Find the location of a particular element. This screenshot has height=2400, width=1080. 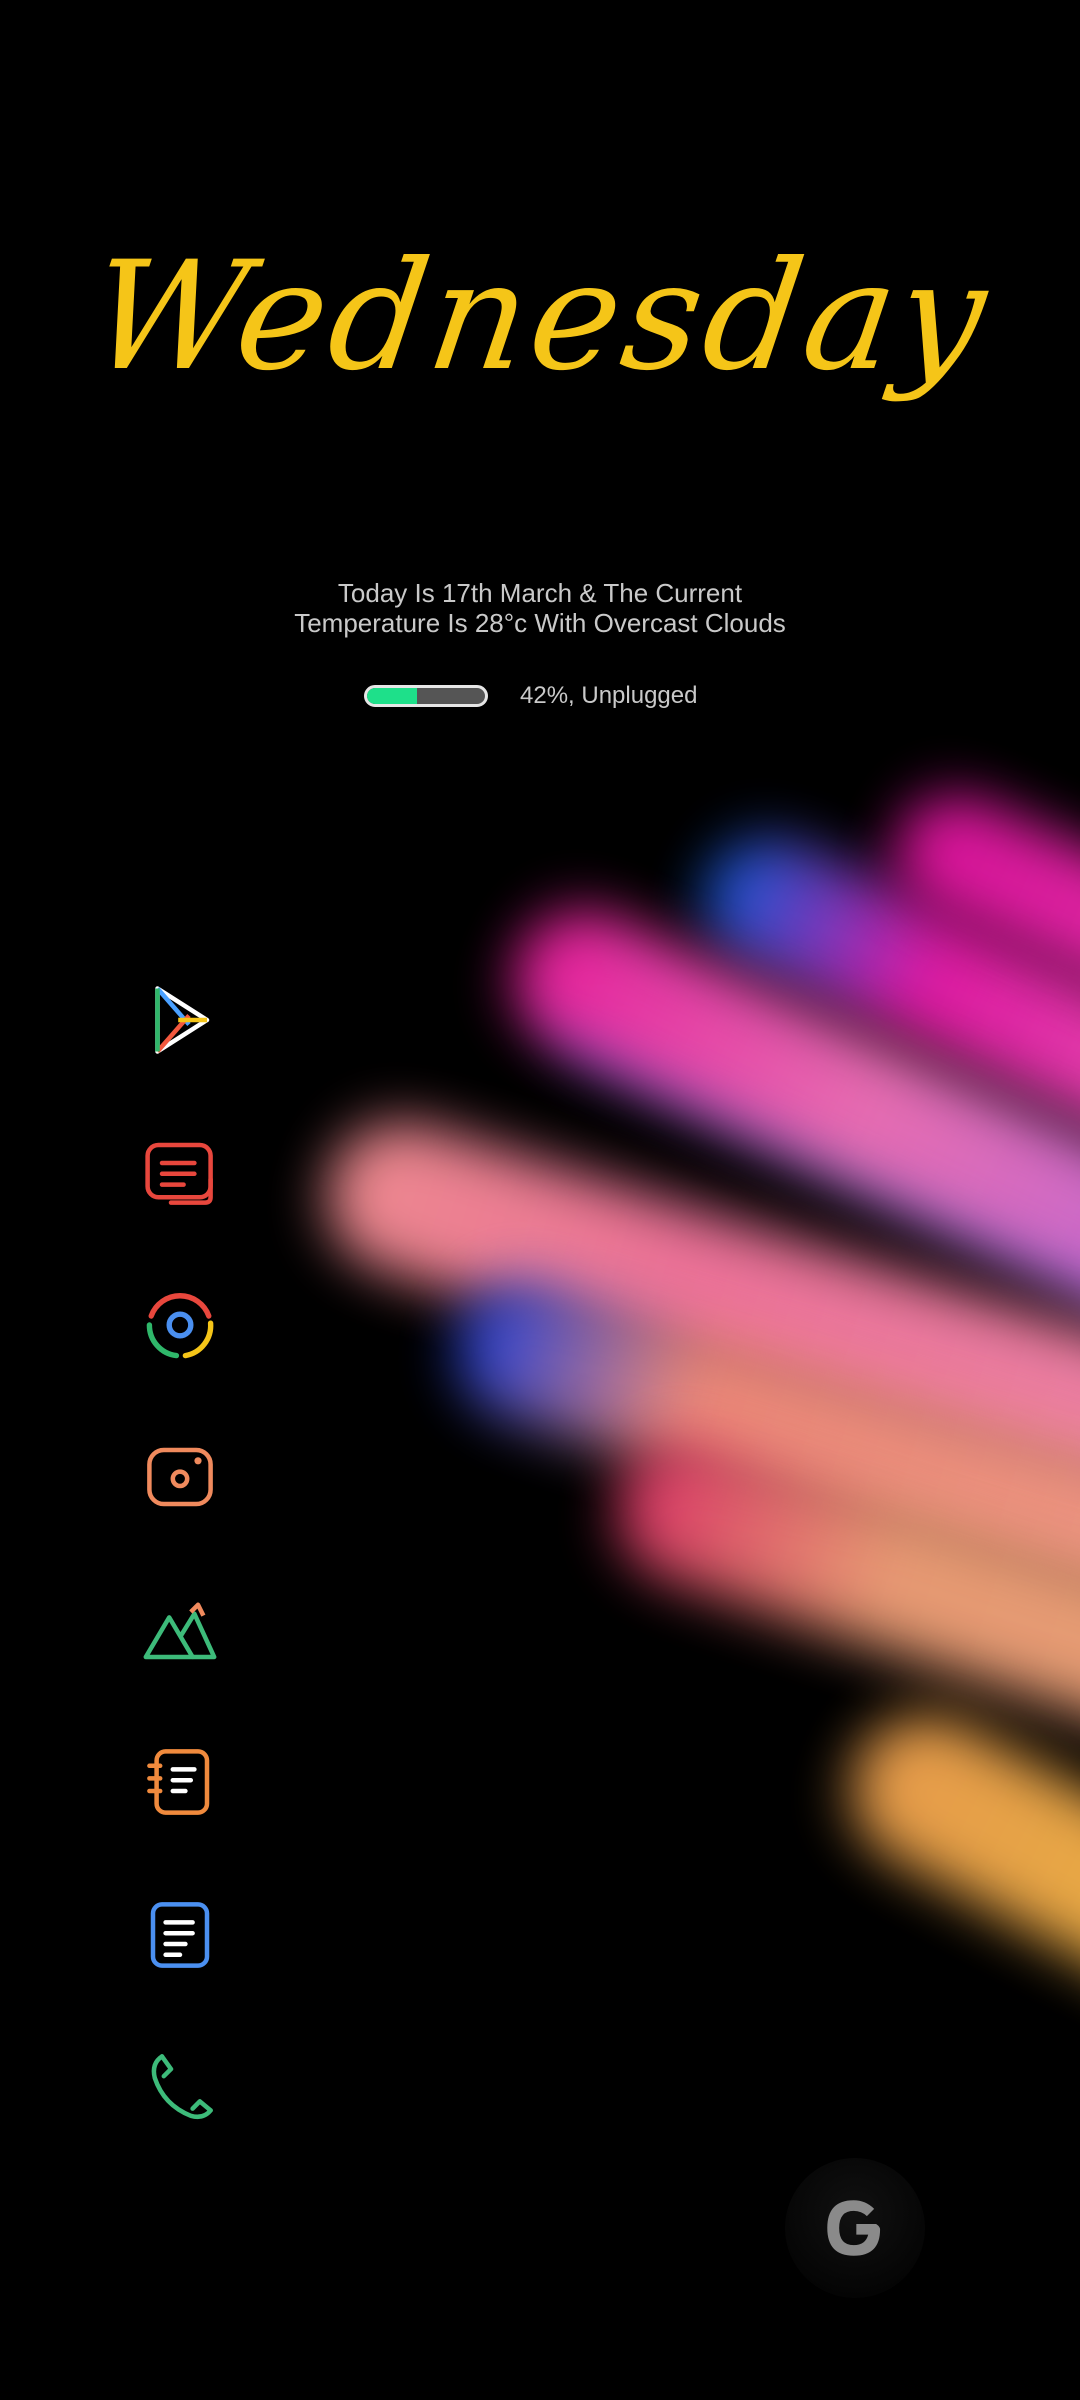

app-chrome is located at coordinates (180, 1325).